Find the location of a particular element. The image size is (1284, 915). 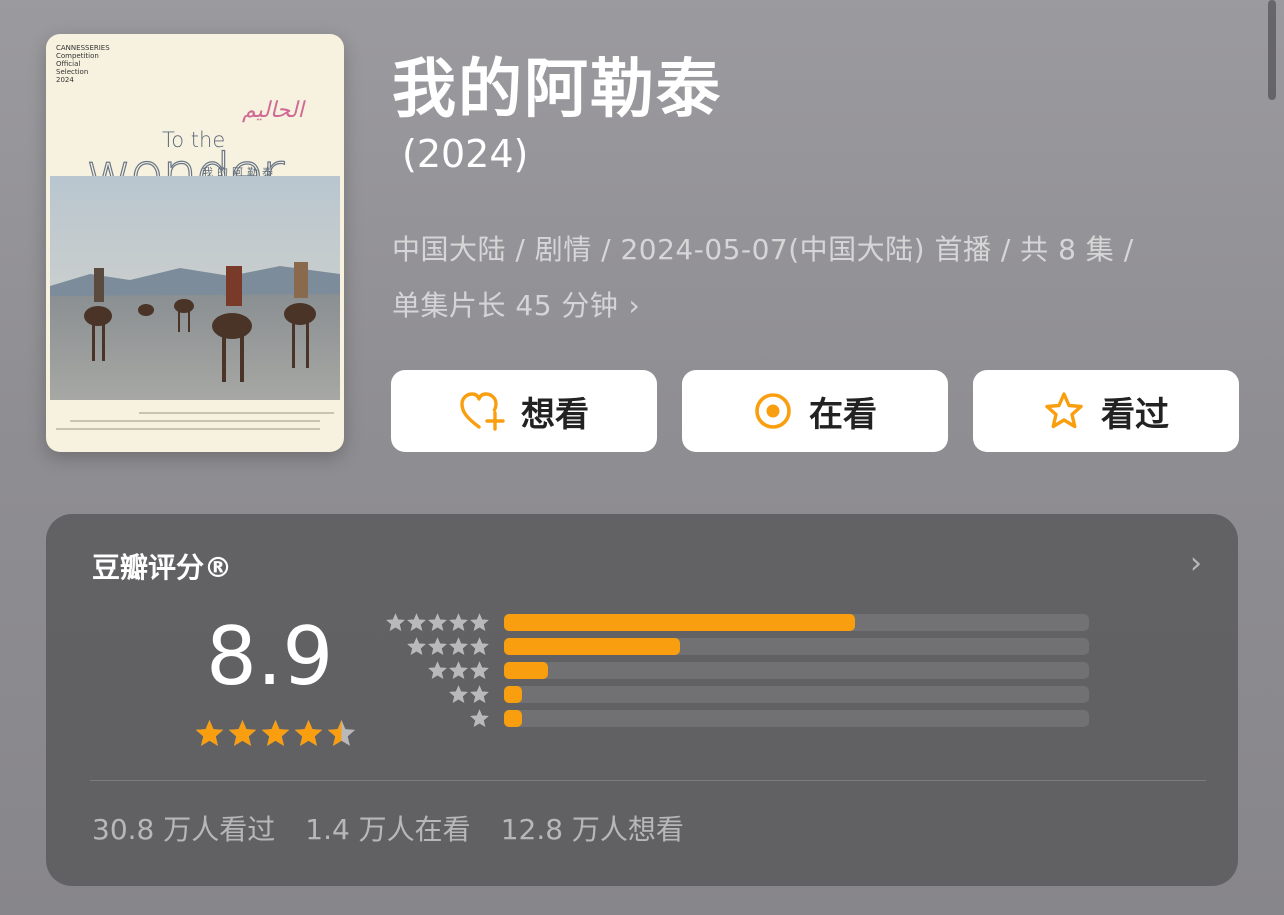

page-title: 我的阿勒泰 is located at coordinates (557, 90).